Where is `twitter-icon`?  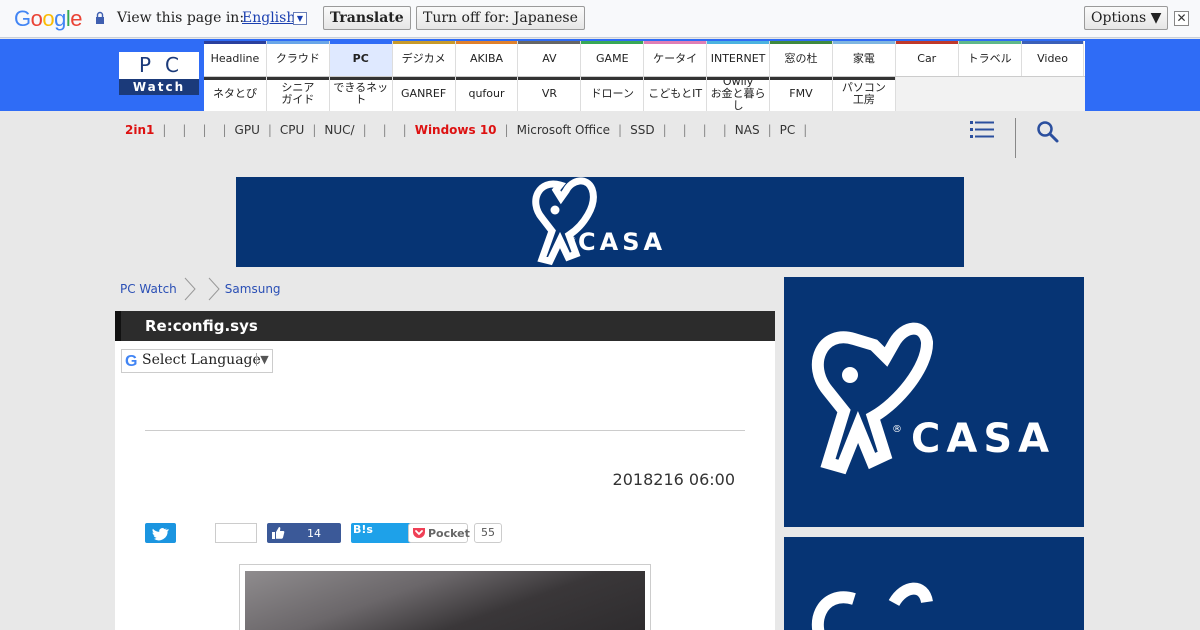 twitter-icon is located at coordinates (161, 534).